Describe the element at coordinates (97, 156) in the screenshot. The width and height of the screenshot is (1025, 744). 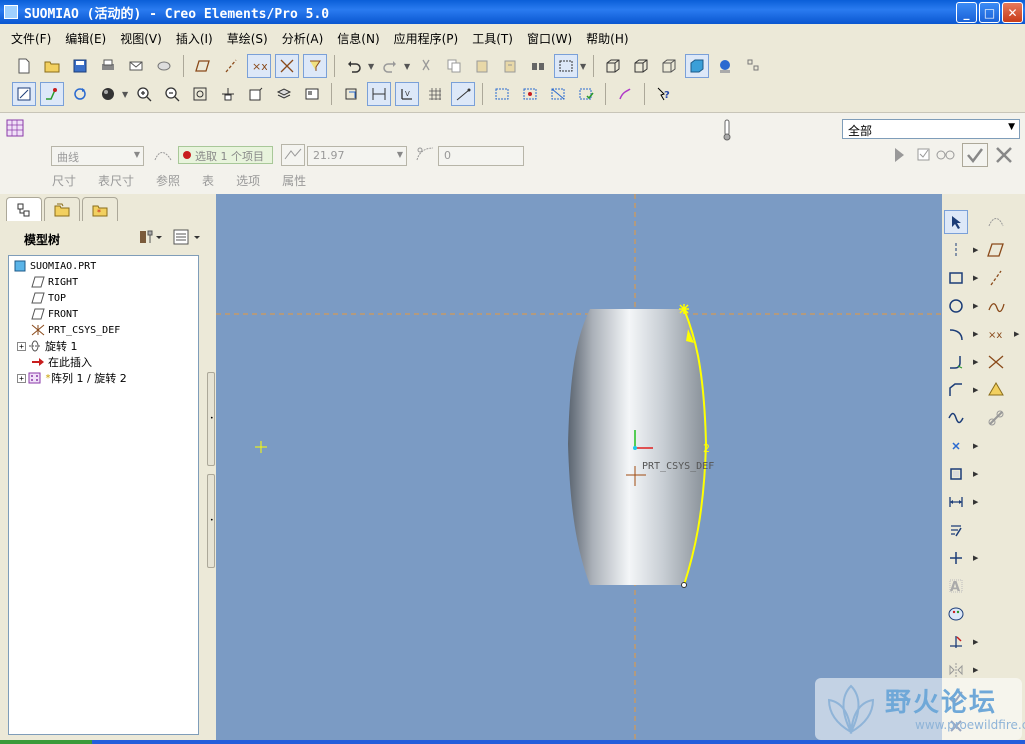
I see `curve-type-dropdown: 曲线 ▼` at that location.